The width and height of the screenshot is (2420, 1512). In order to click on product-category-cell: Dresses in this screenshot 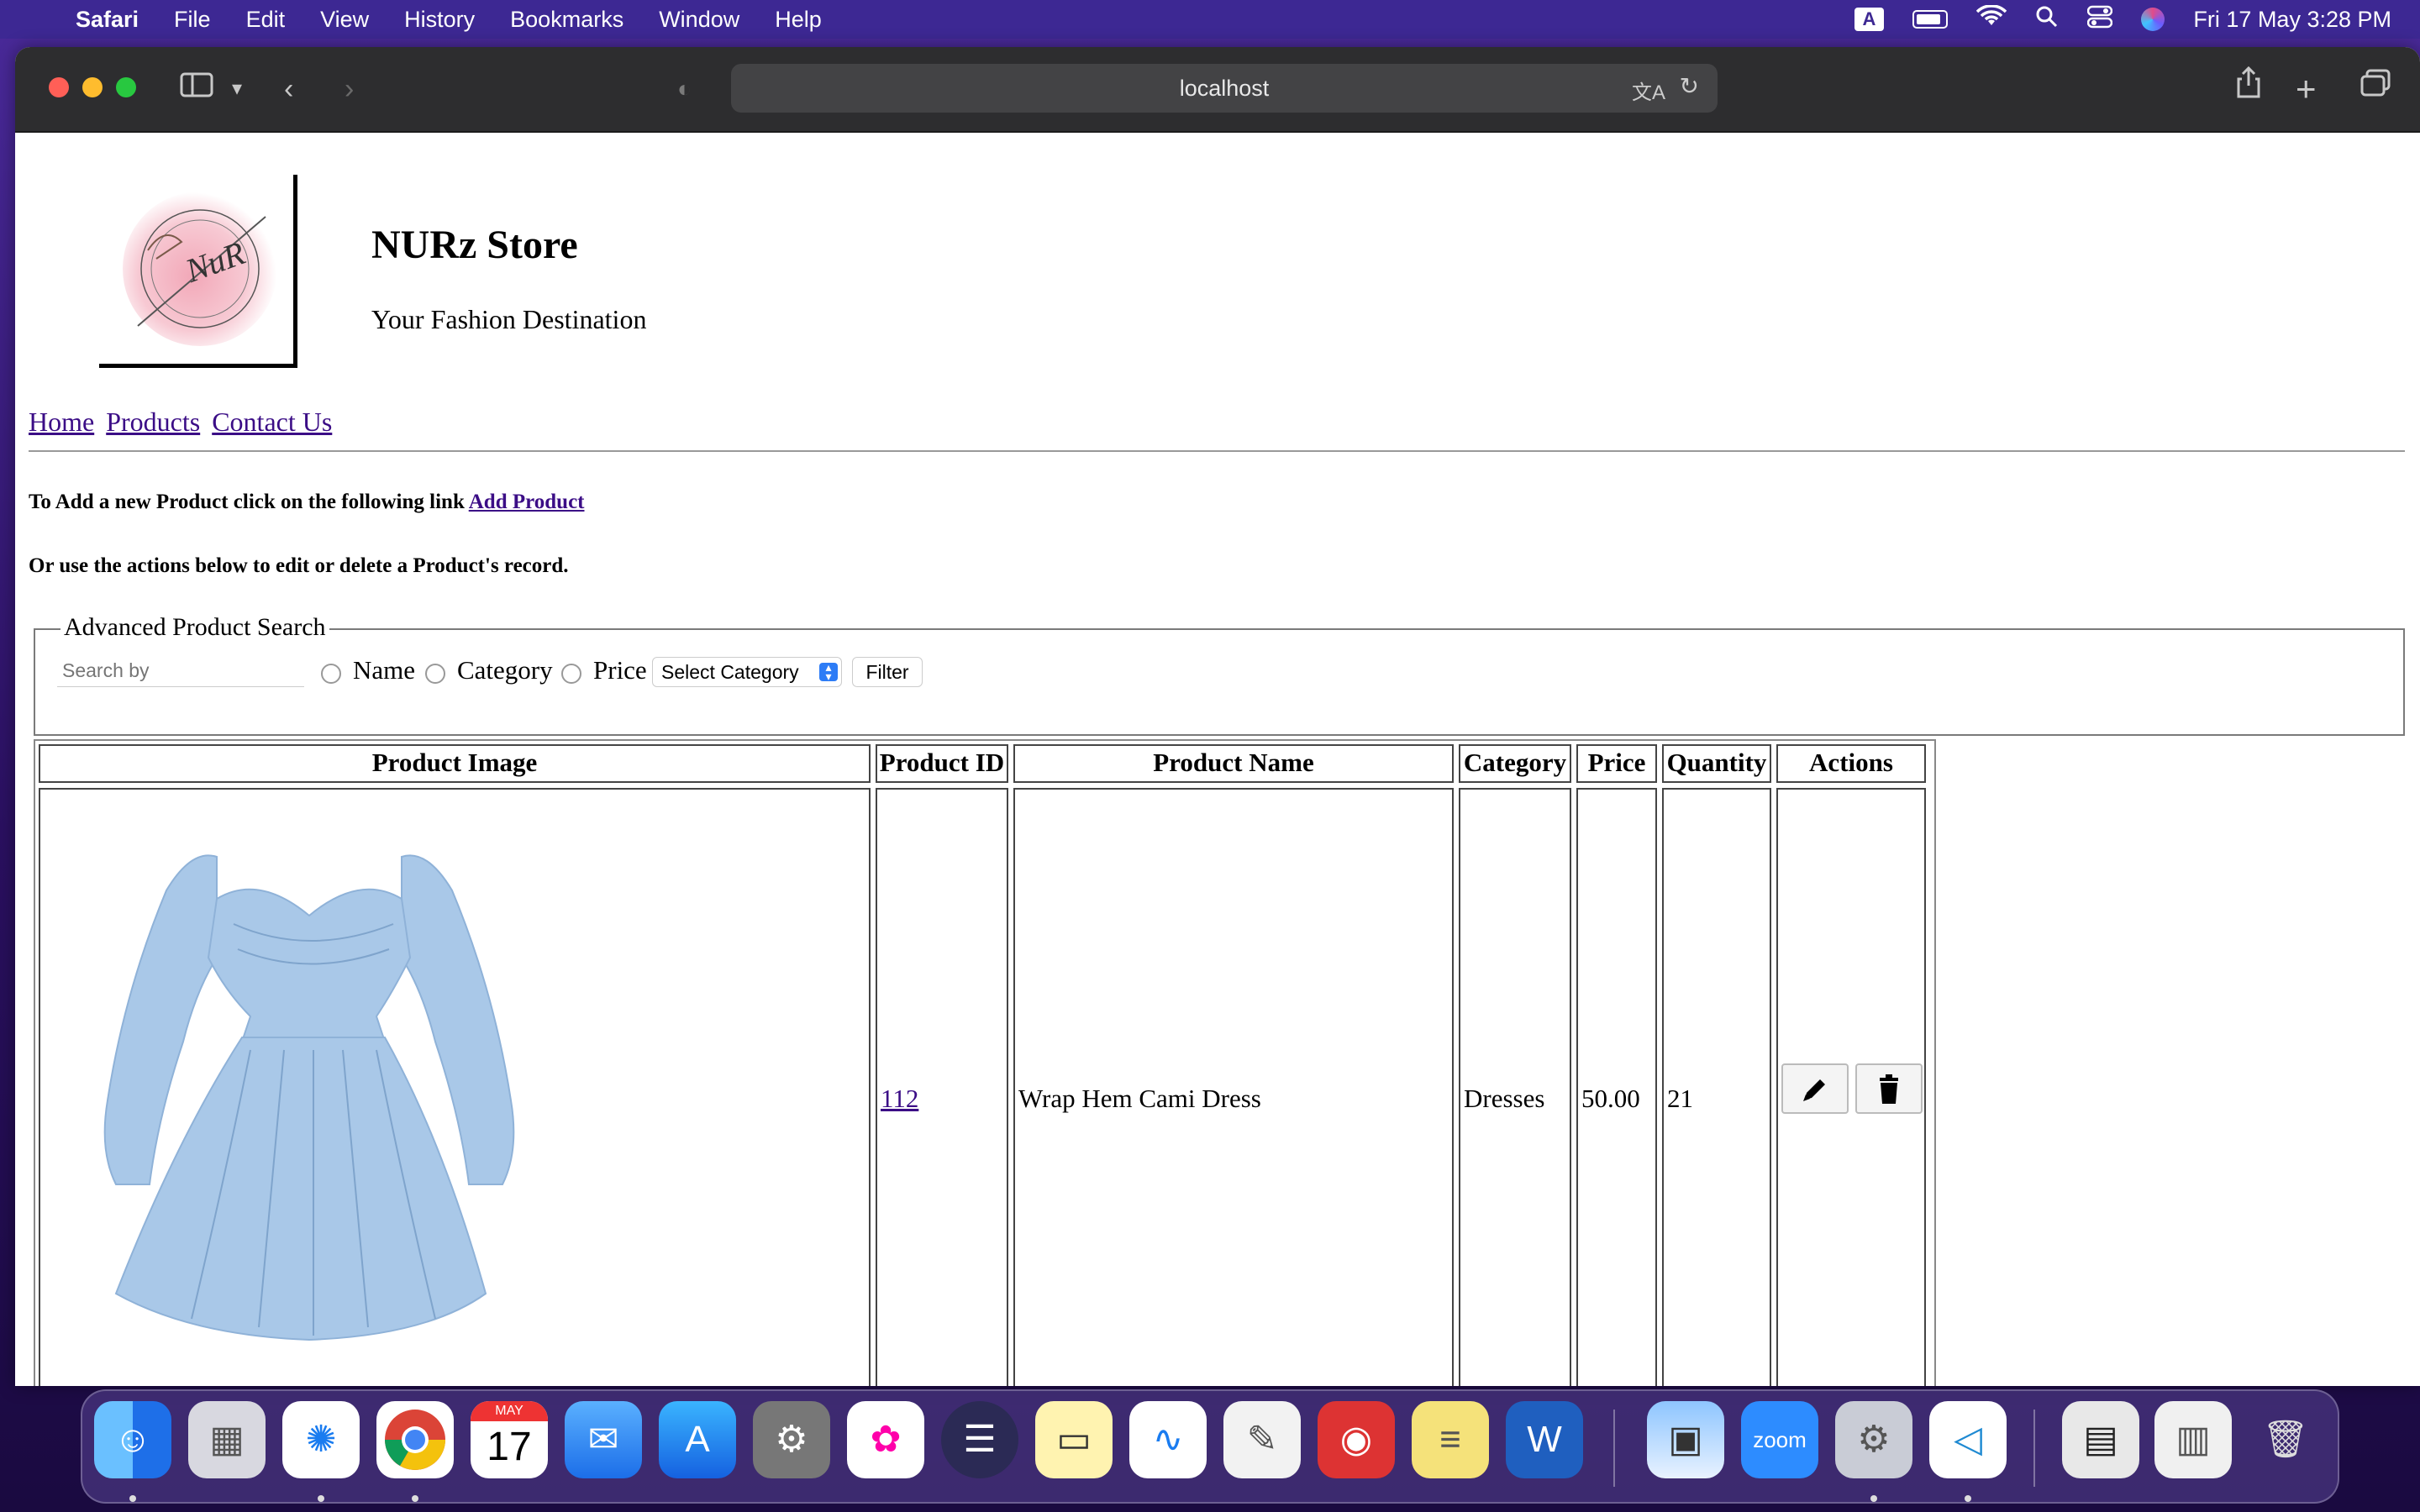, I will do `click(1515, 1087)`.